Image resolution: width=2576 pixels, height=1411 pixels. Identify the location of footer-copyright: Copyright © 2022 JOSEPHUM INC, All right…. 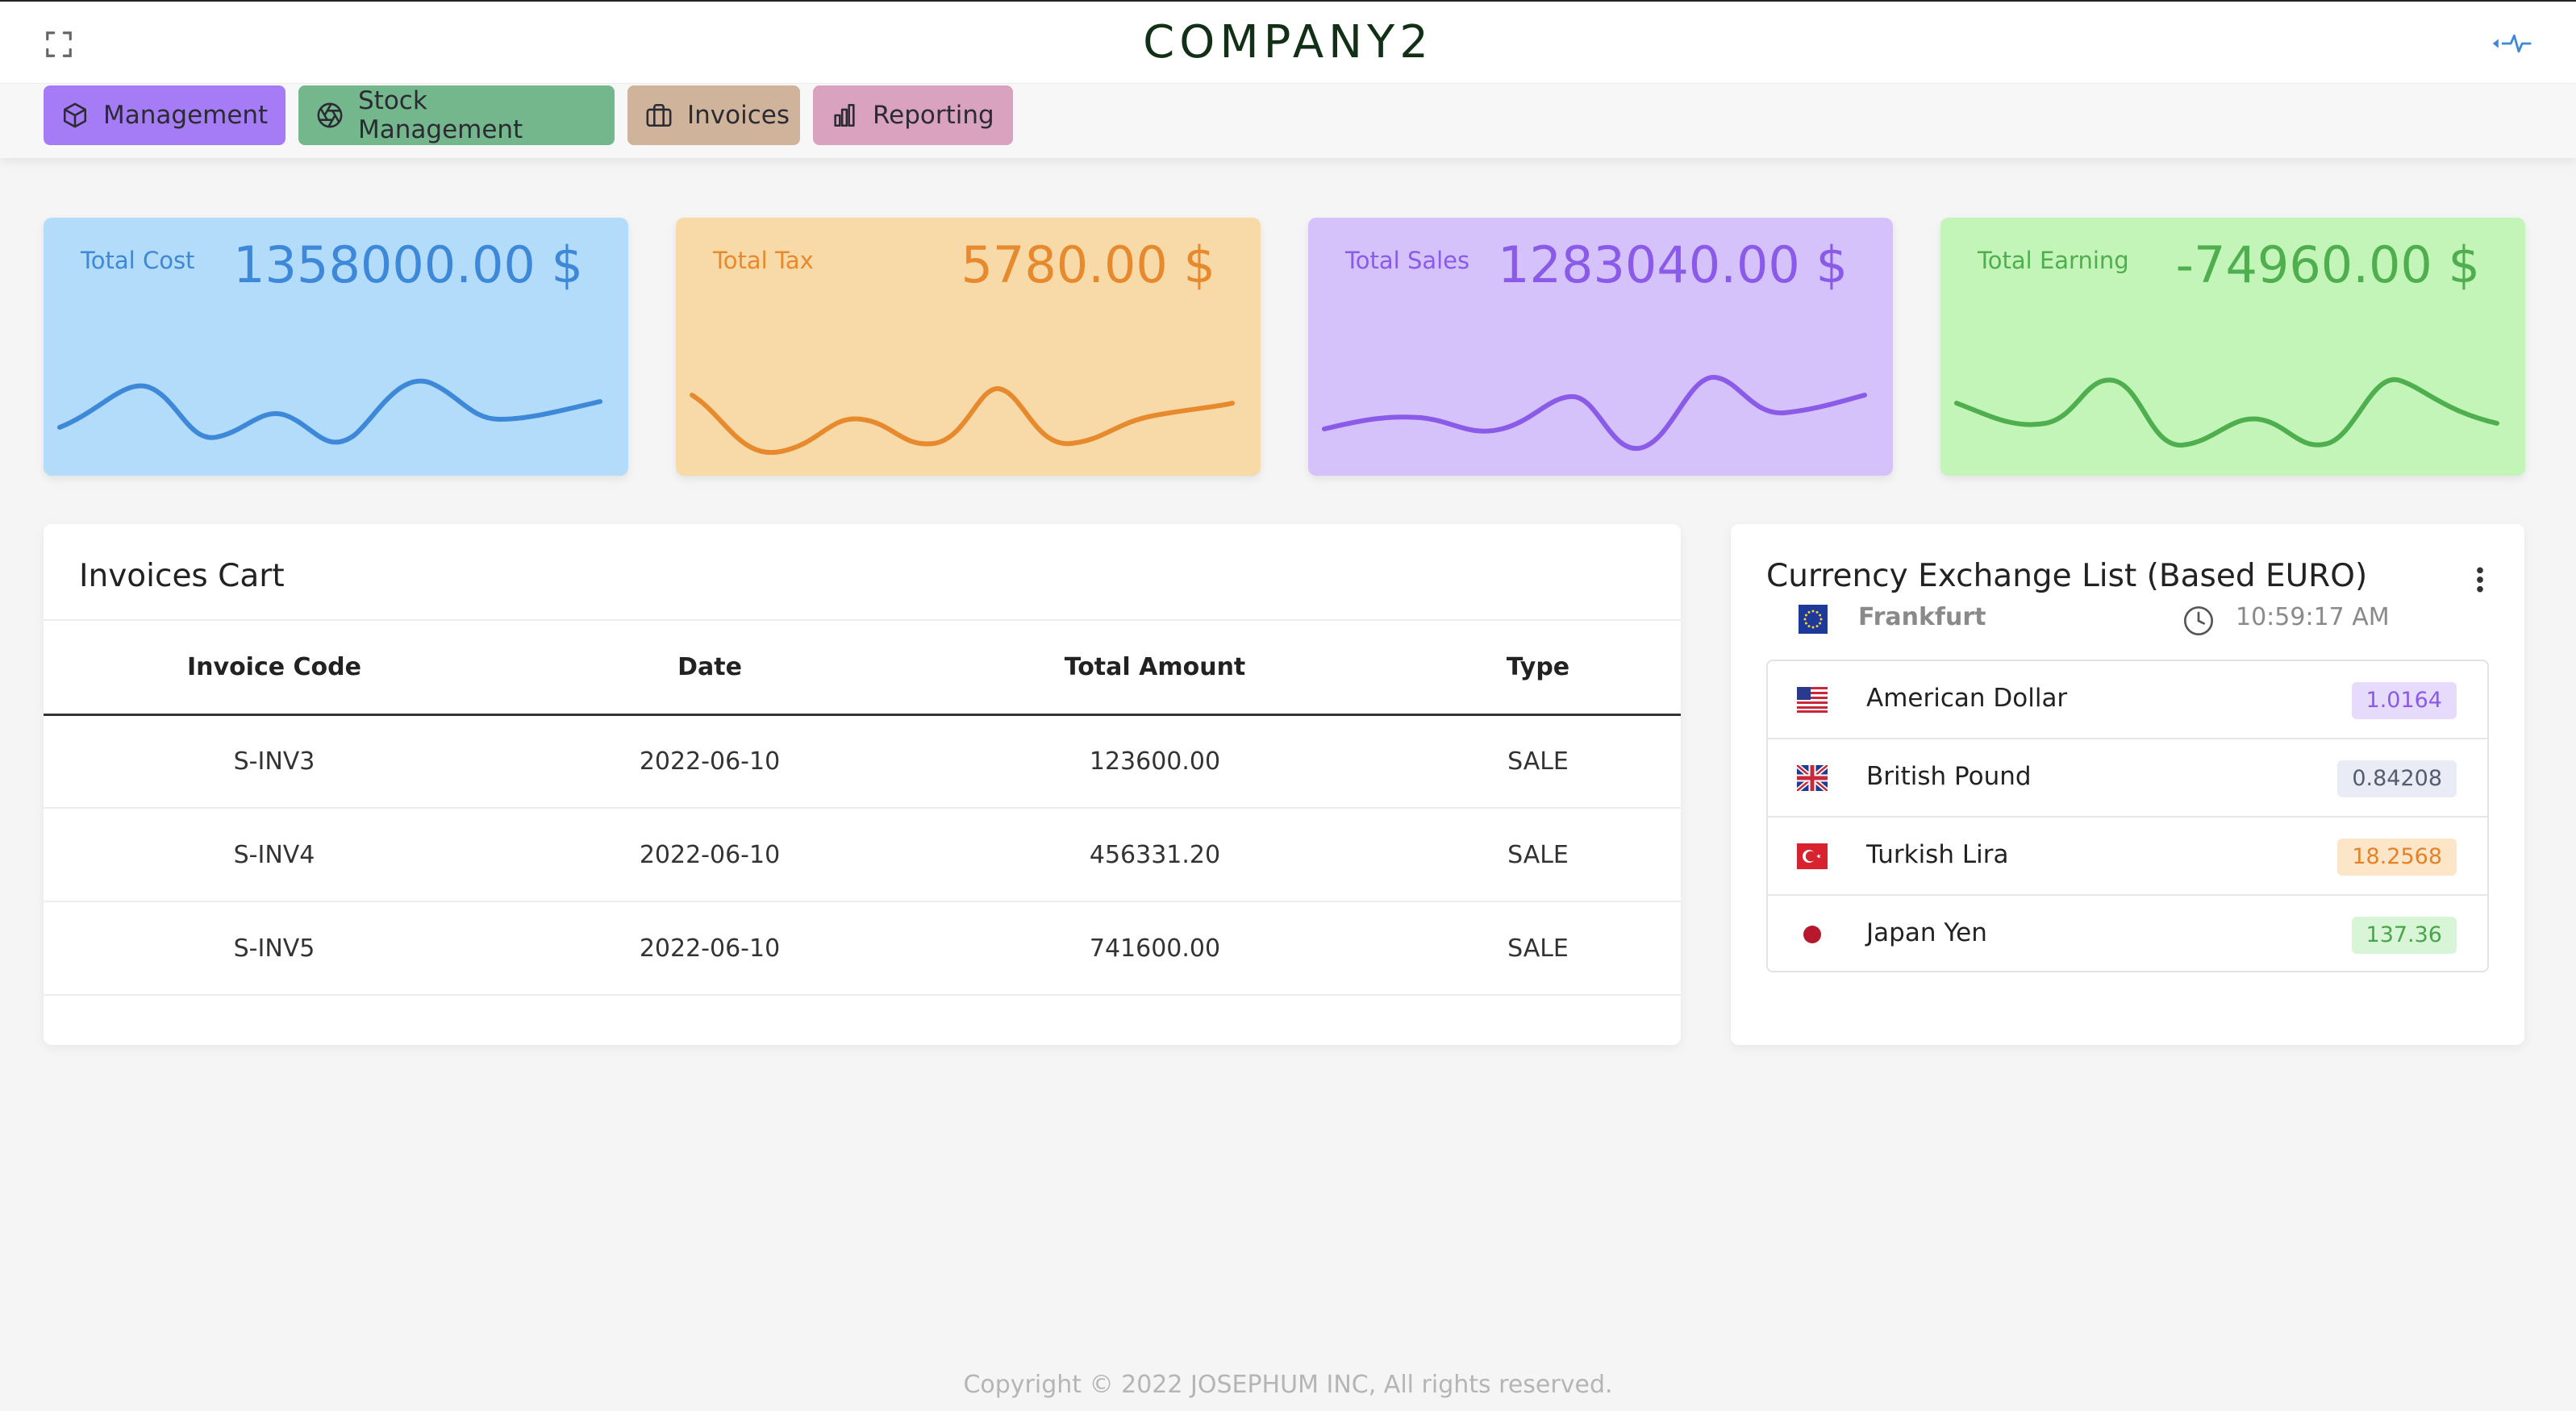
(1288, 1385).